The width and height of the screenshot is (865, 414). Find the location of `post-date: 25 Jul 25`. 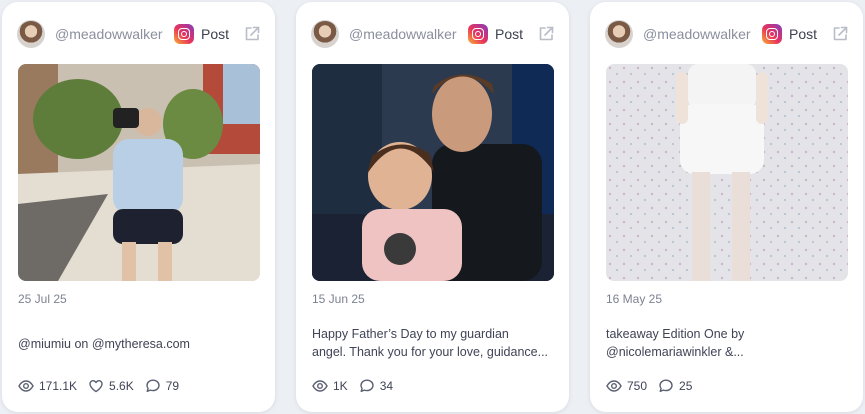

post-date: 25 Jul 25 is located at coordinates (42, 299).